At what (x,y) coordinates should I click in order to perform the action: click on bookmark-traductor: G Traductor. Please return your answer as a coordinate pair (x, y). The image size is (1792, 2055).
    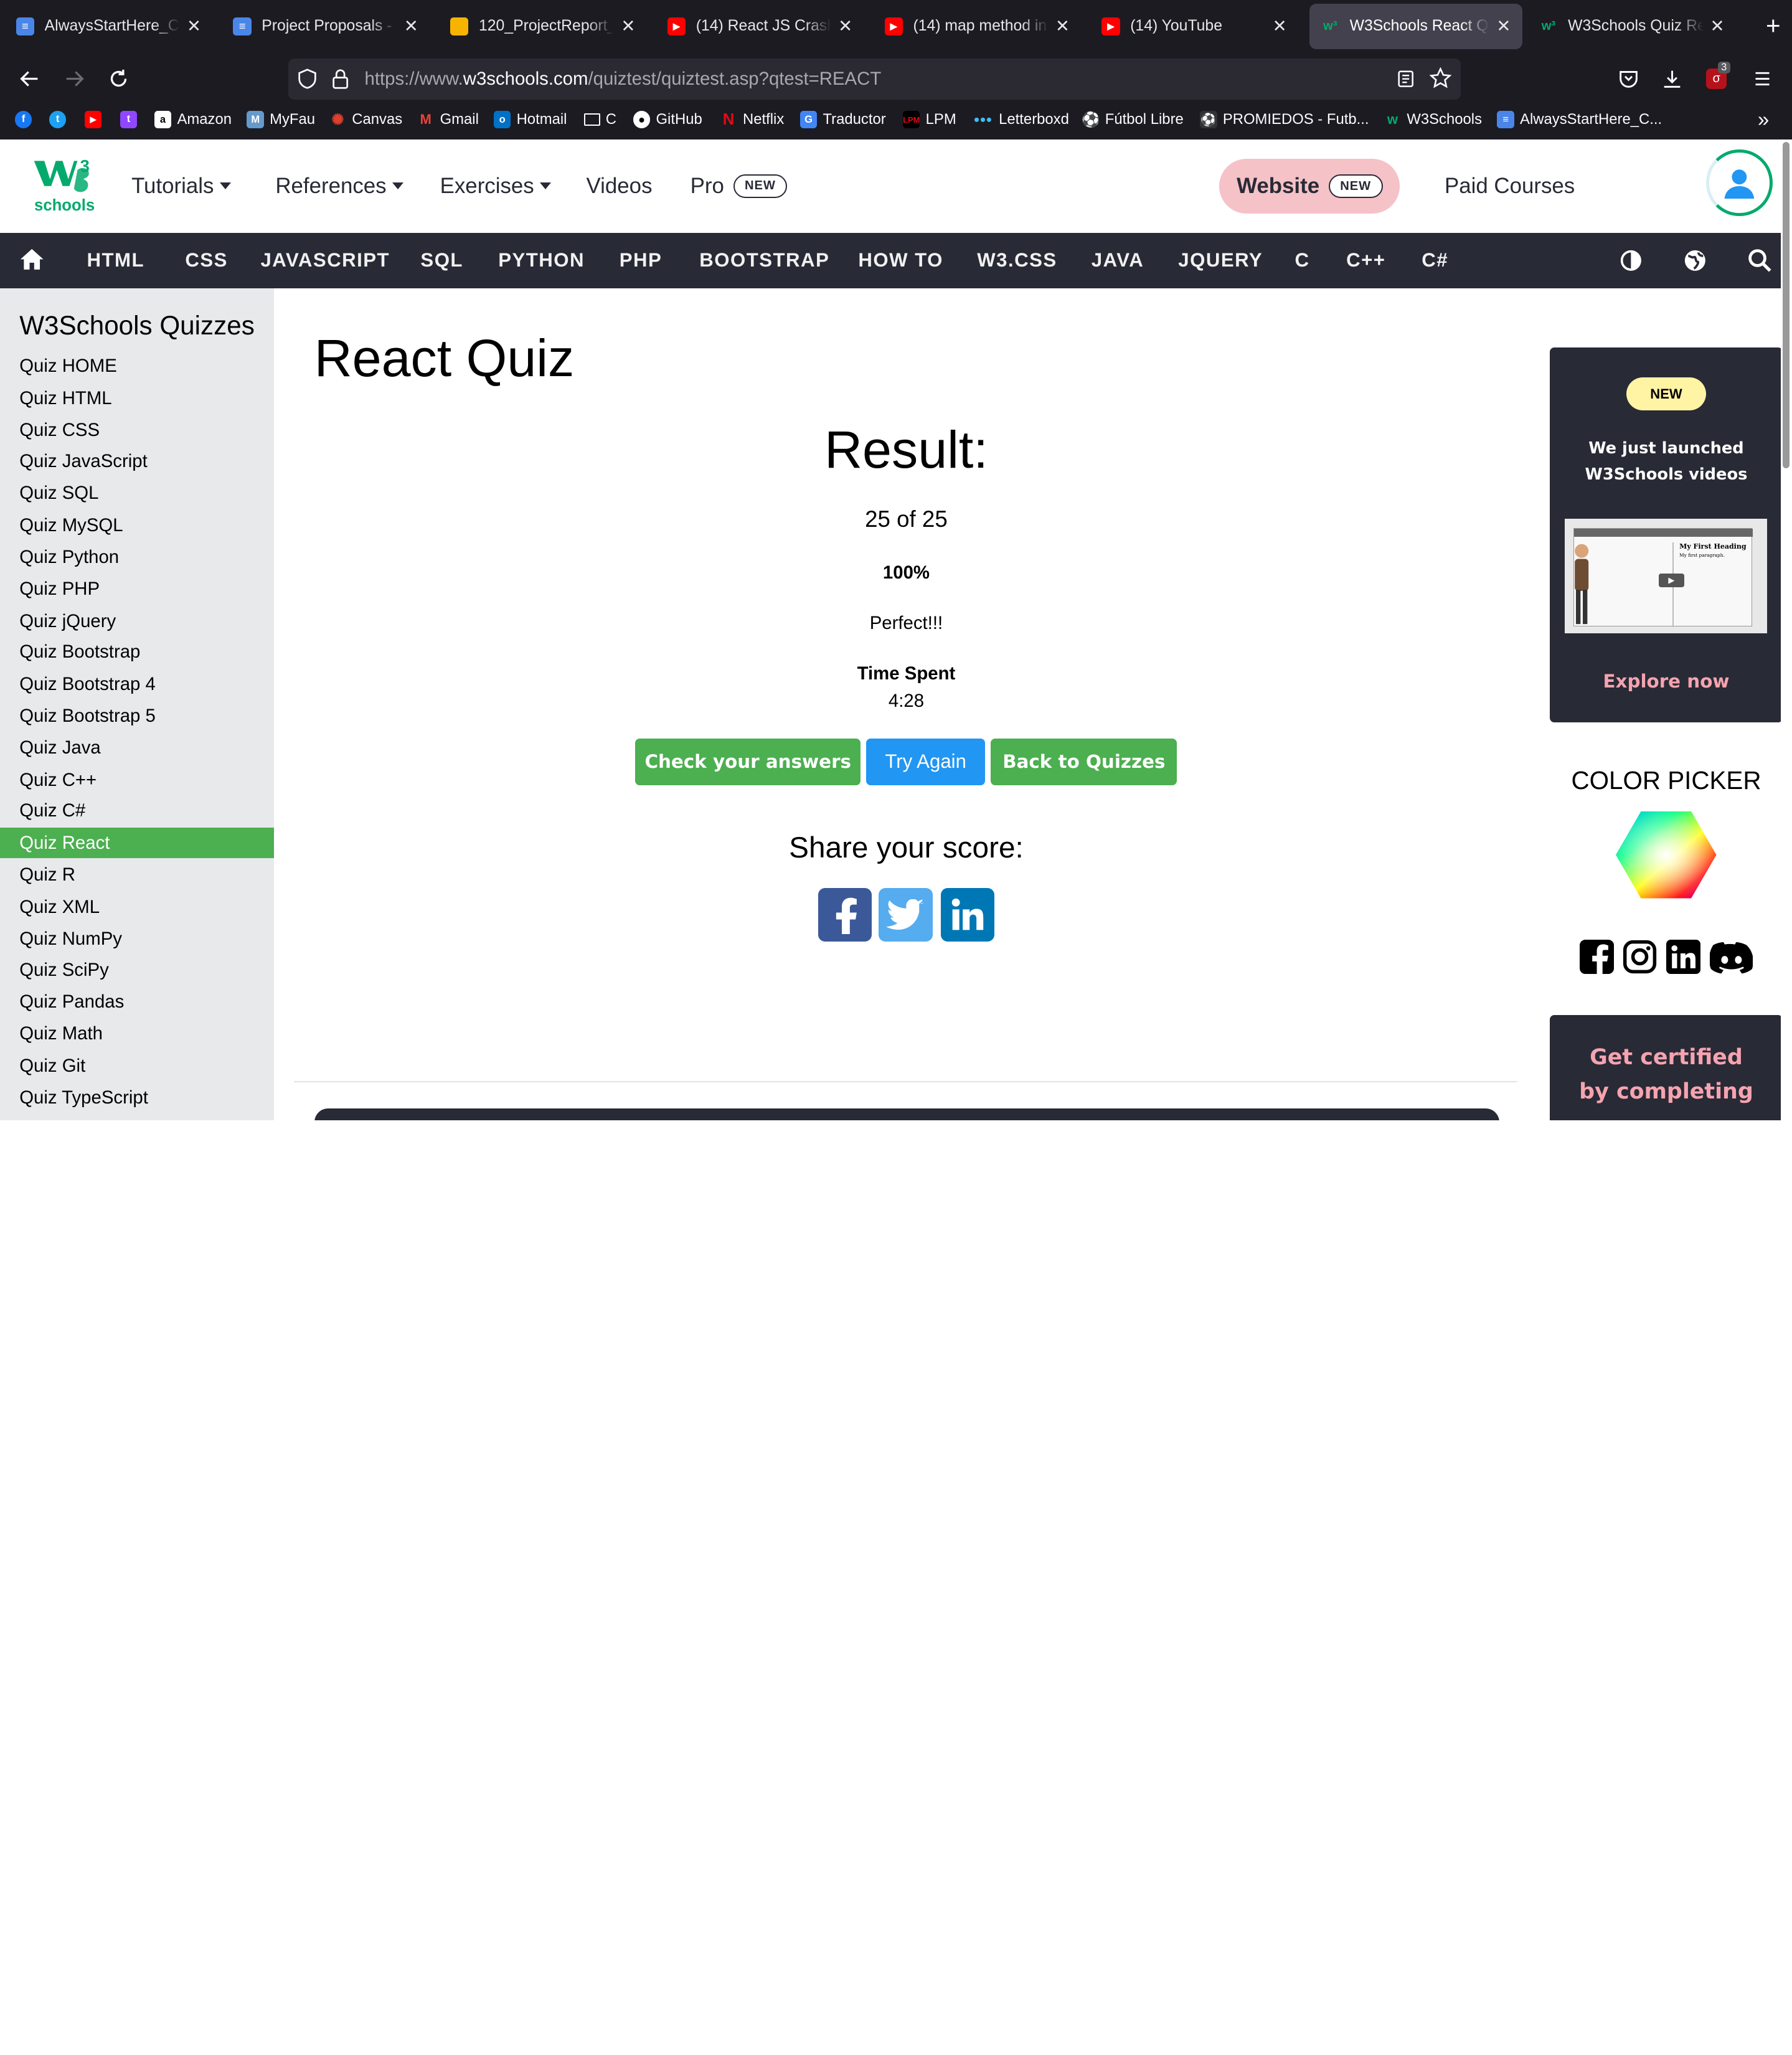
    Looking at the image, I should click on (843, 119).